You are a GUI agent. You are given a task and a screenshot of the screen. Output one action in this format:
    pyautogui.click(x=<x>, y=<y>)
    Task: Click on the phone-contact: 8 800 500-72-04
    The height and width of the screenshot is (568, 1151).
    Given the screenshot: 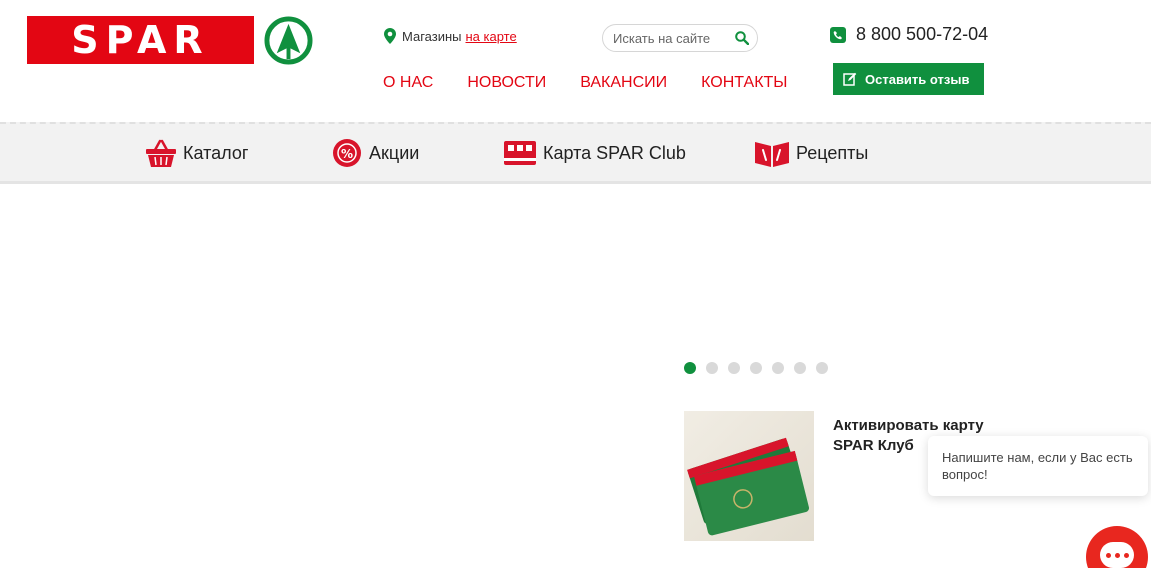 What is the action you would take?
    pyautogui.click(x=909, y=34)
    